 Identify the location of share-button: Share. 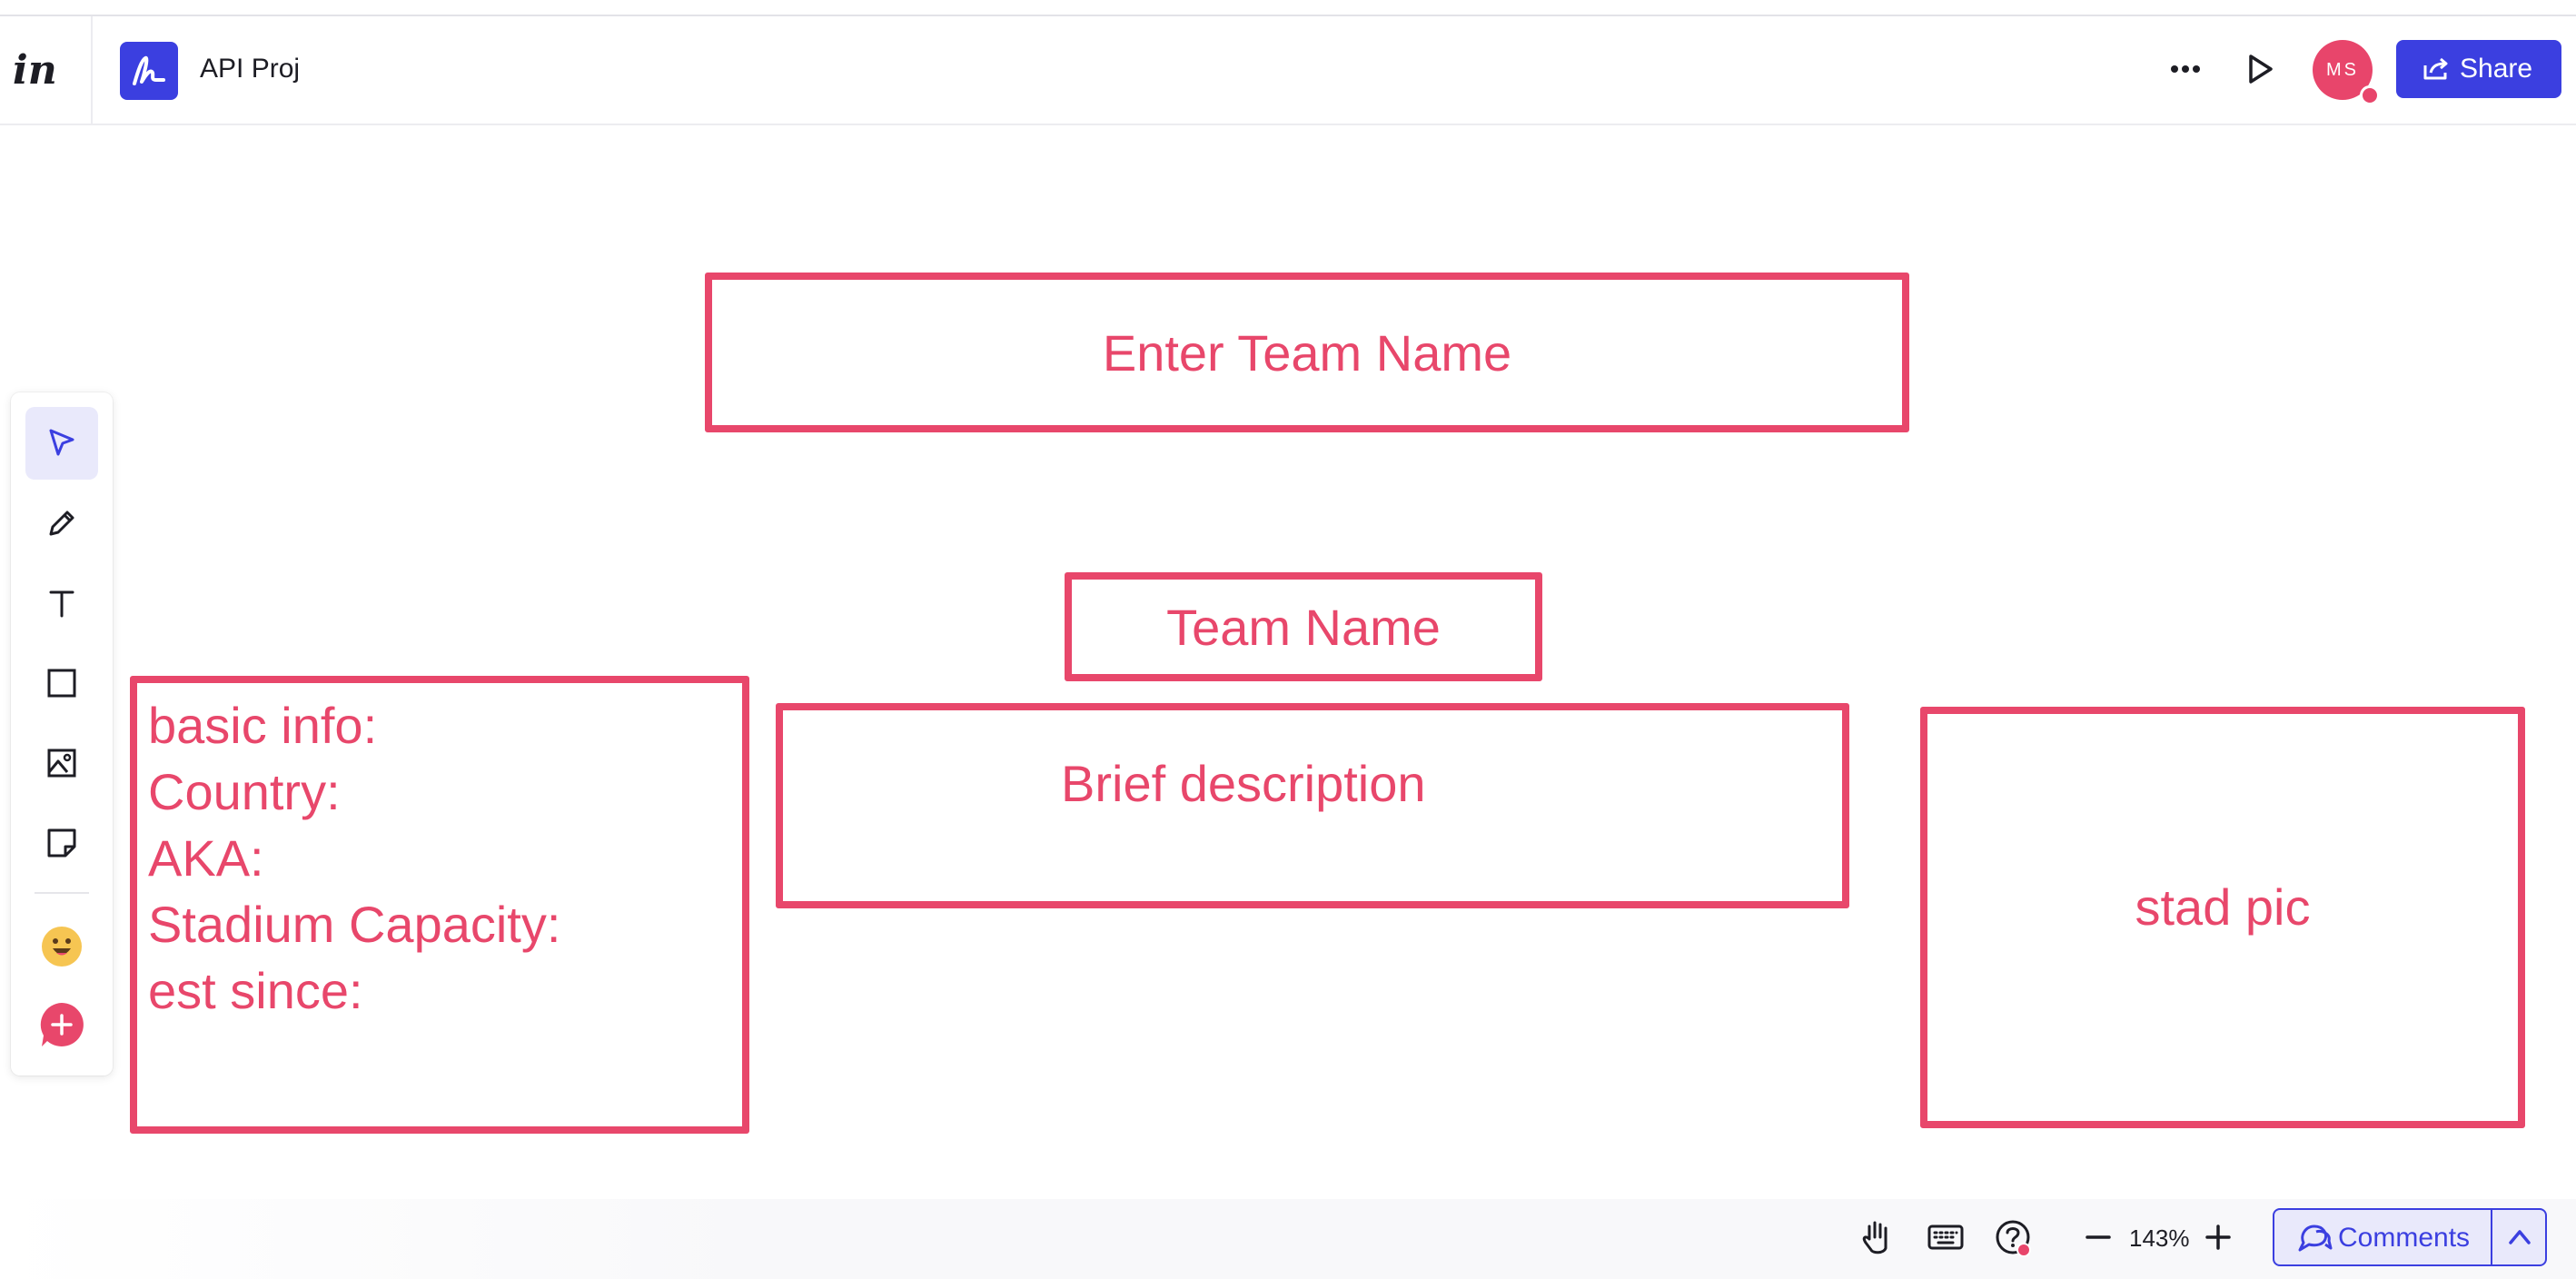
(2478, 69).